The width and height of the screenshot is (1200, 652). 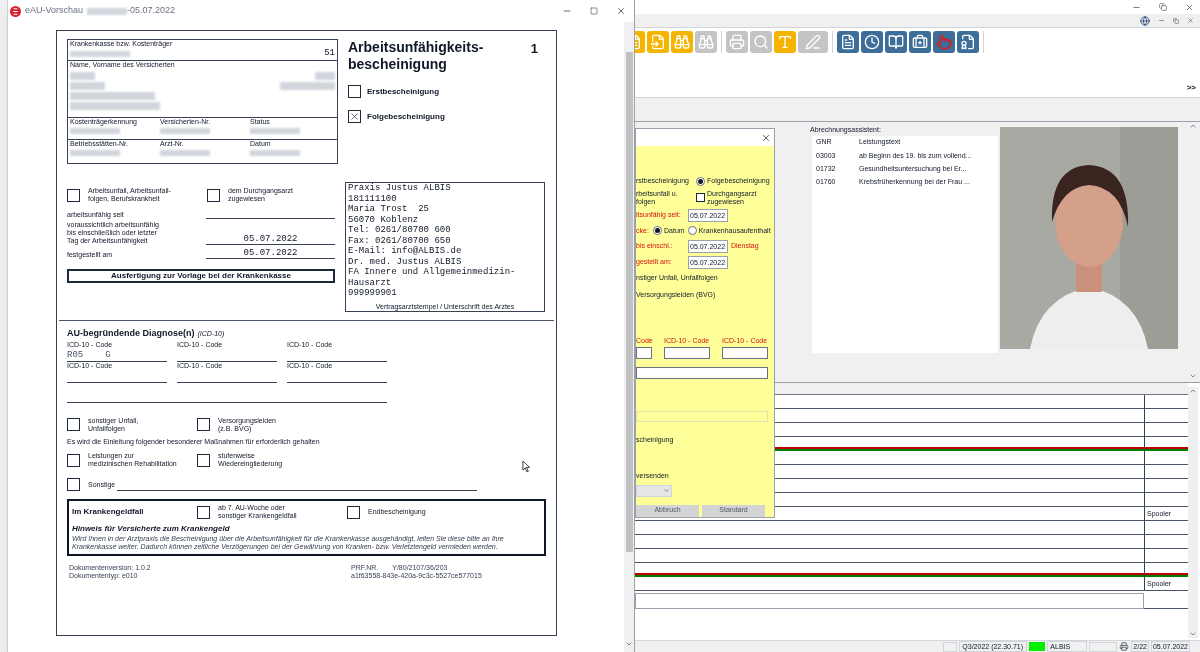 I want to click on more-button: >>, so click(x=1191, y=88).